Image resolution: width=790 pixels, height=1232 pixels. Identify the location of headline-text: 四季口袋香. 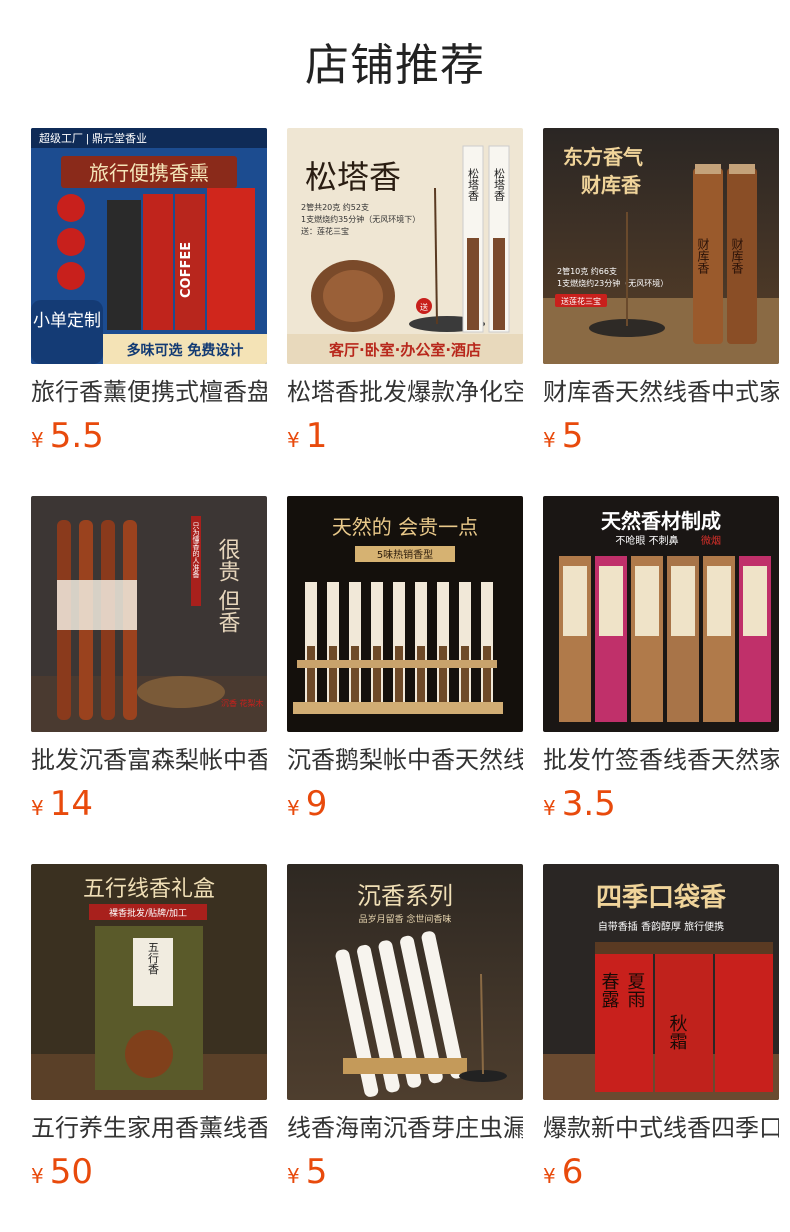
(661, 898).